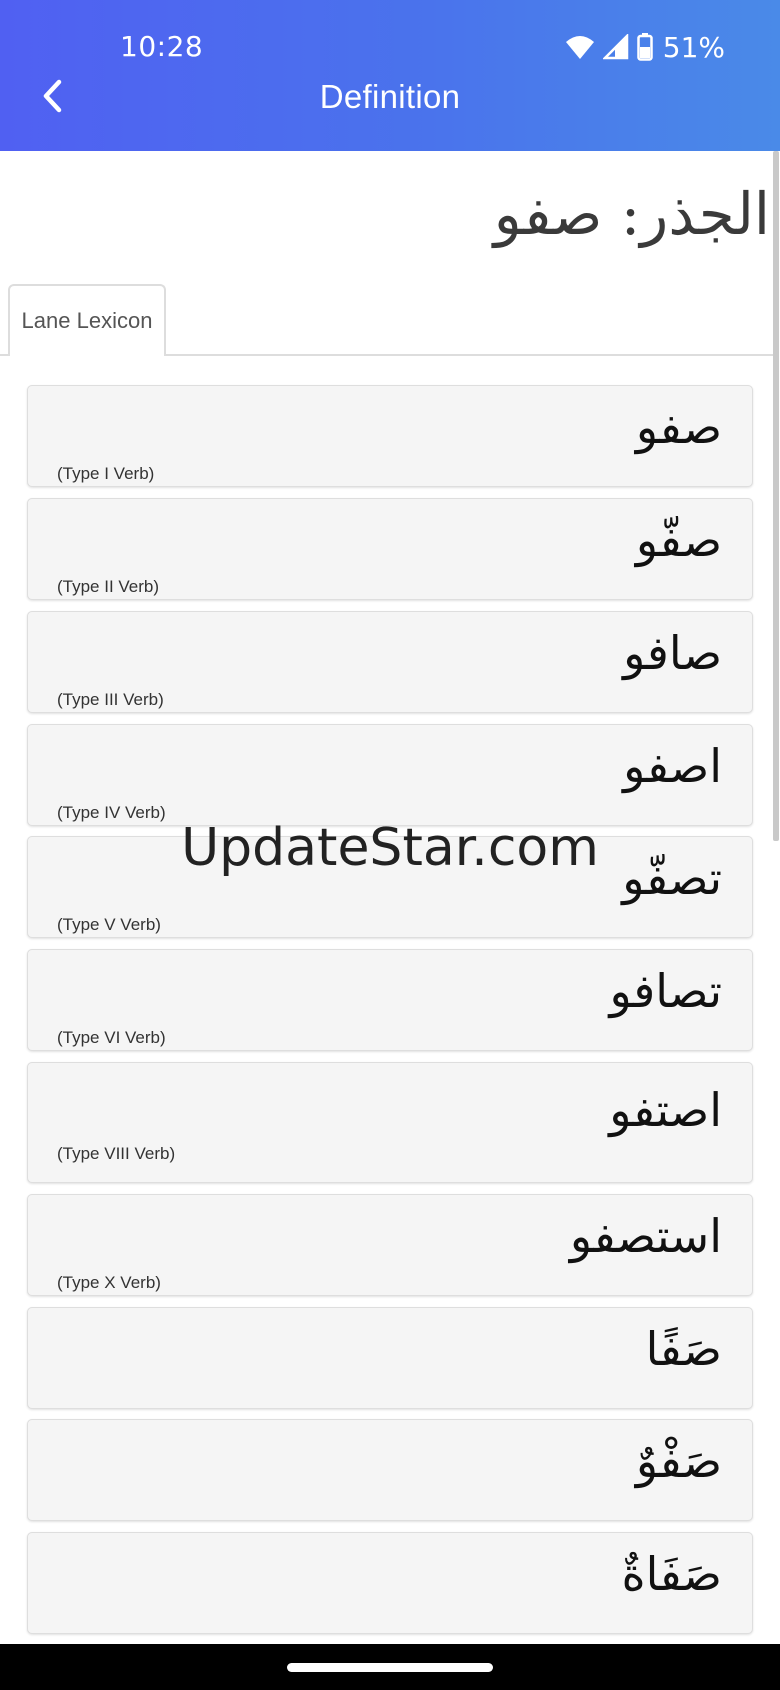 The height and width of the screenshot is (1690, 780). Describe the element at coordinates (776, 496) in the screenshot. I see `scrollbar` at that location.